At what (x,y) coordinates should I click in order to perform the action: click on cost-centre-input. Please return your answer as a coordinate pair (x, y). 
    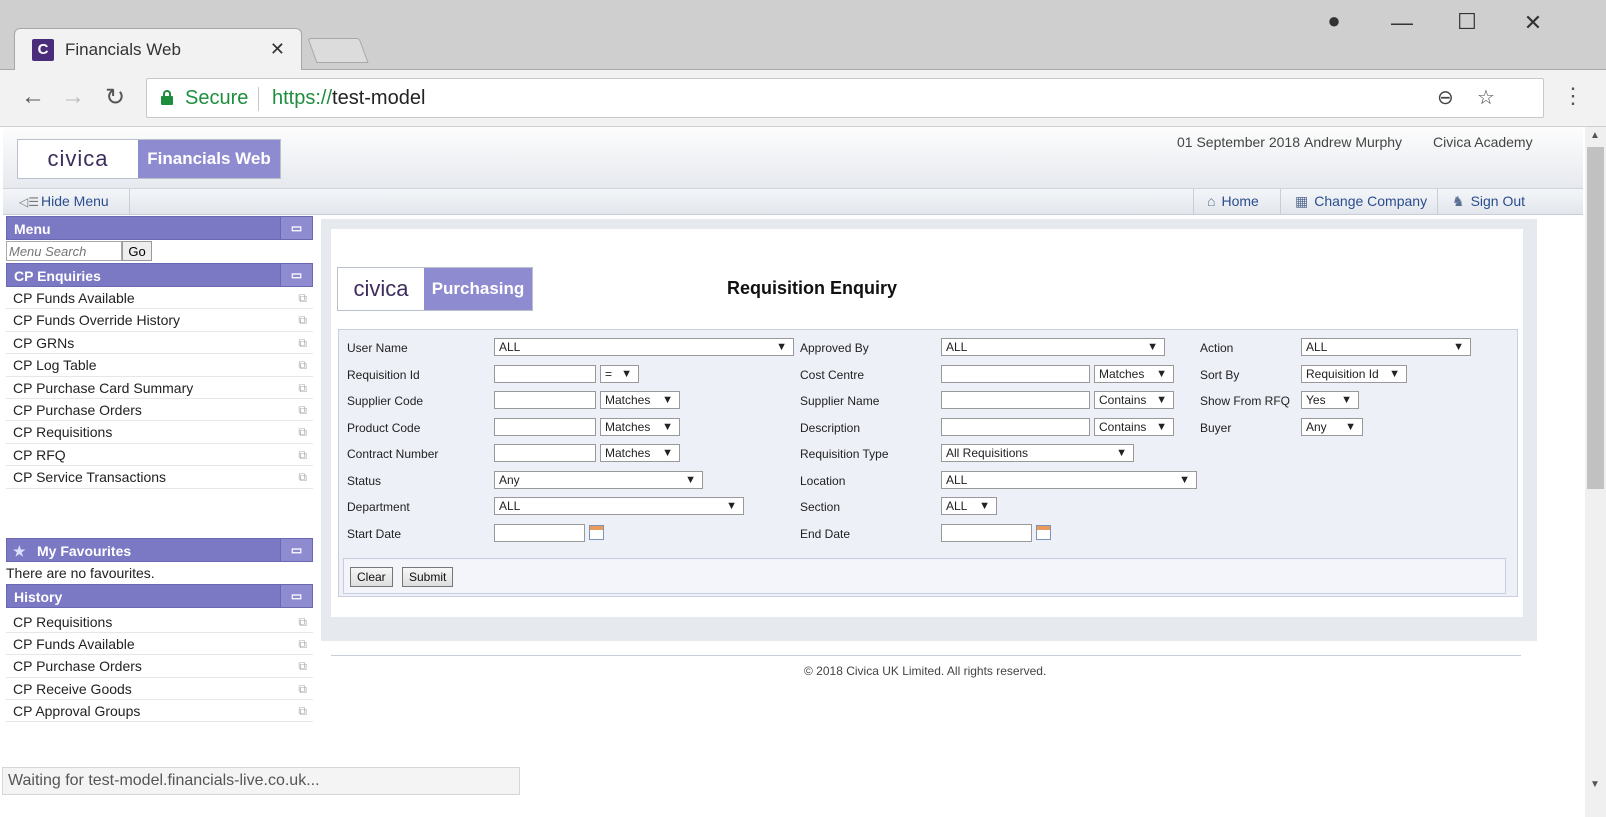
    Looking at the image, I should click on (1015, 374).